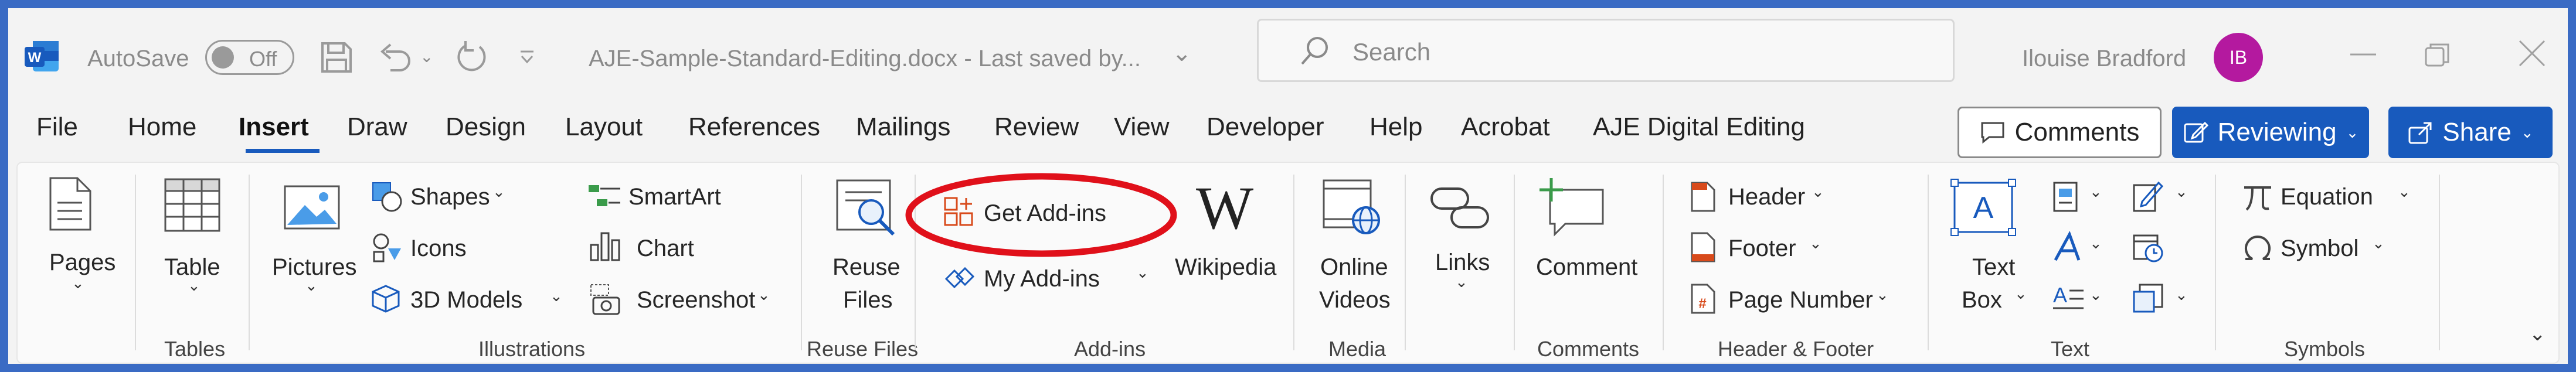  What do you see at coordinates (263, 59) in the screenshot?
I see `autosave-state: Off` at bounding box center [263, 59].